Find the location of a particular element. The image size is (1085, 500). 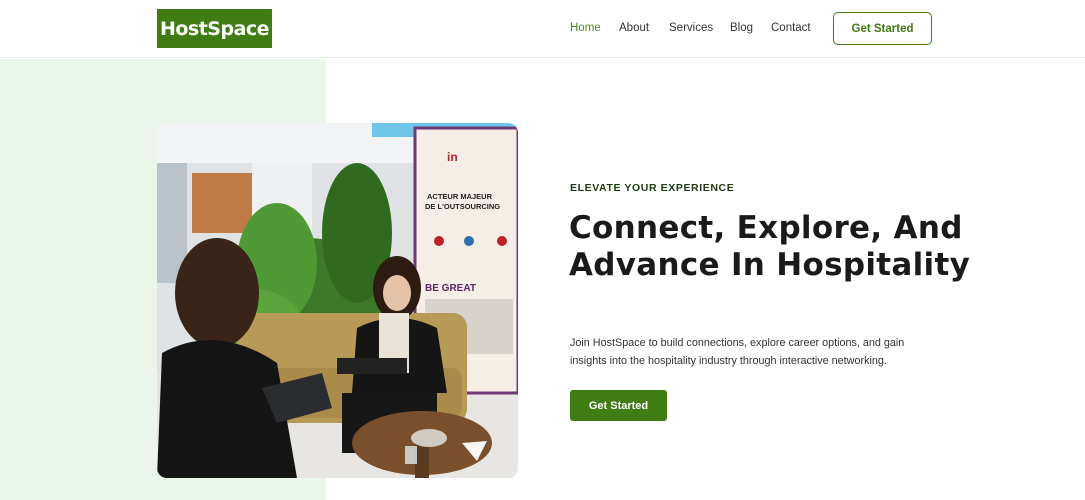

nav-about-link: About is located at coordinates (634, 28).